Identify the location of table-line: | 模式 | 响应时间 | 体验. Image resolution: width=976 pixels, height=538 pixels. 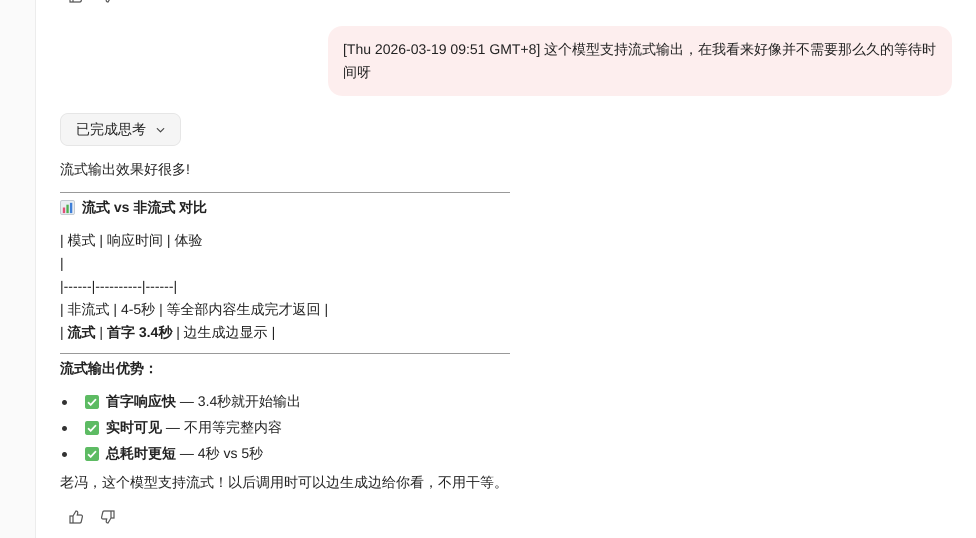
(132, 240).